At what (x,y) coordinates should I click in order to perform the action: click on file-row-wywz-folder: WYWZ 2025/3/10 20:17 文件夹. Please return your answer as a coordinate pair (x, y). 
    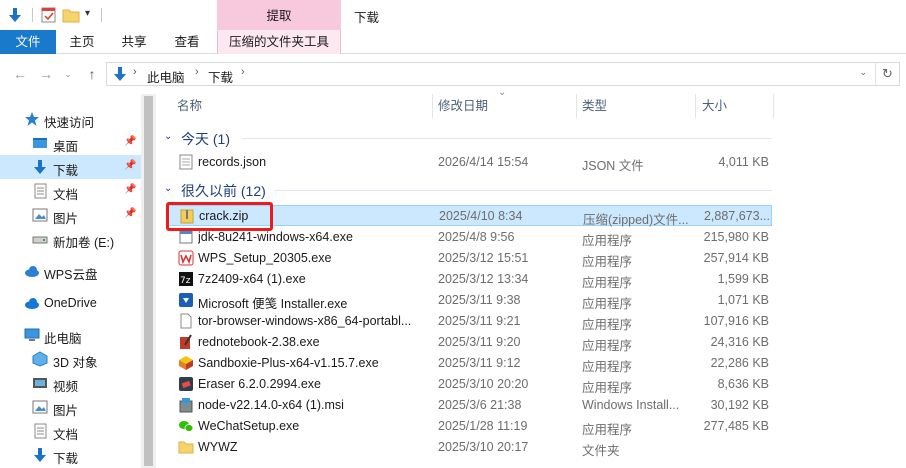
    Looking at the image, I should click on (469, 447).